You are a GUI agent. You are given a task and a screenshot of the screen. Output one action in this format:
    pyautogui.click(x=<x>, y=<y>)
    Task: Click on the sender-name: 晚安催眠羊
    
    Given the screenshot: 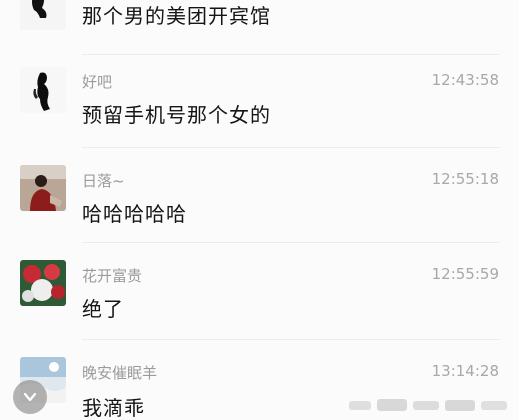 What is the action you would take?
    pyautogui.click(x=120, y=373)
    